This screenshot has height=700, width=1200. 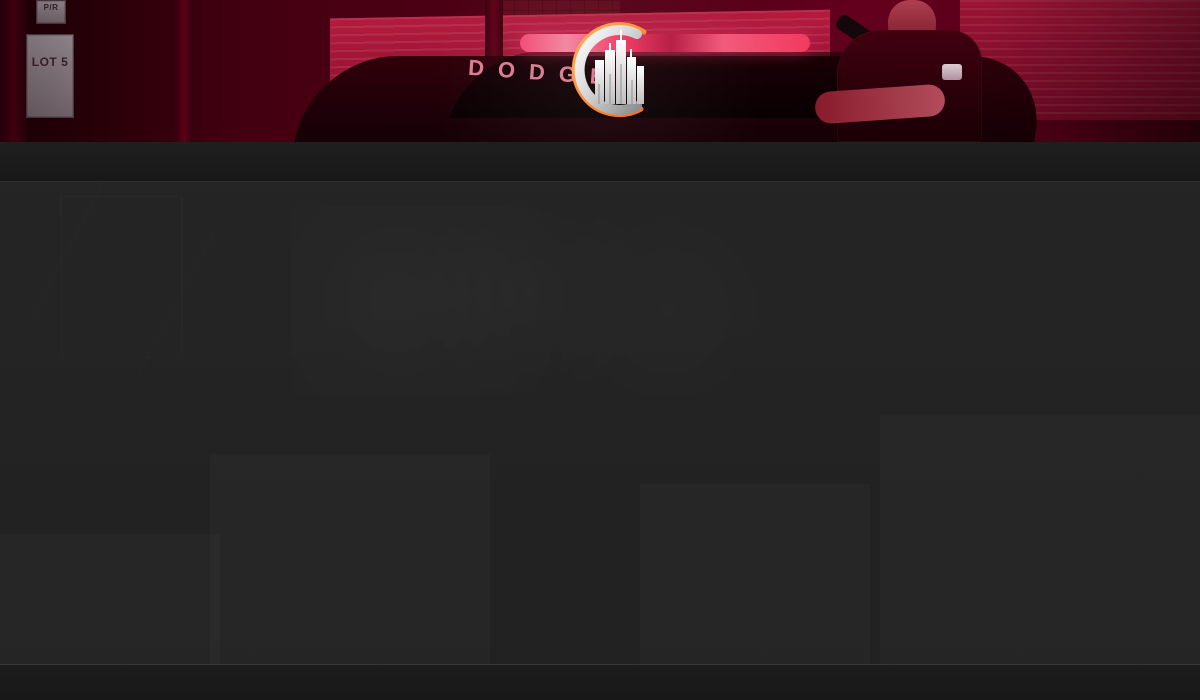 What do you see at coordinates (600, 162) in the screenshot?
I see `top-navigation-bar` at bounding box center [600, 162].